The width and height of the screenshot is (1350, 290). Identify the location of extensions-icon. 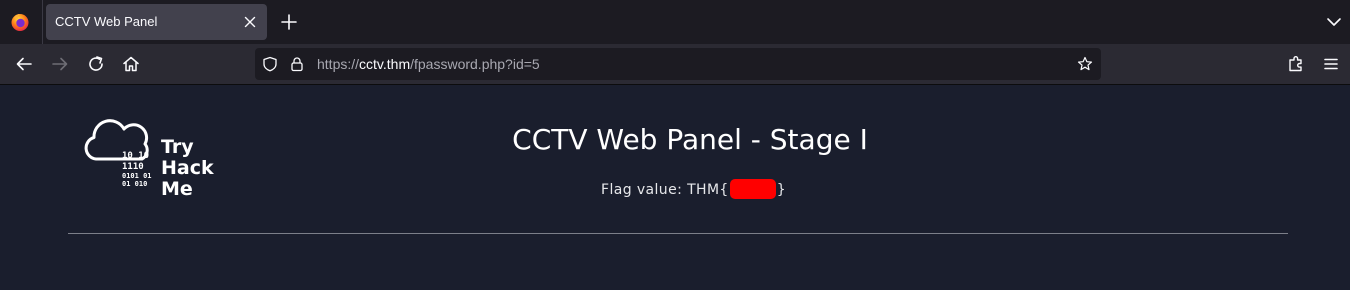
(1296, 64).